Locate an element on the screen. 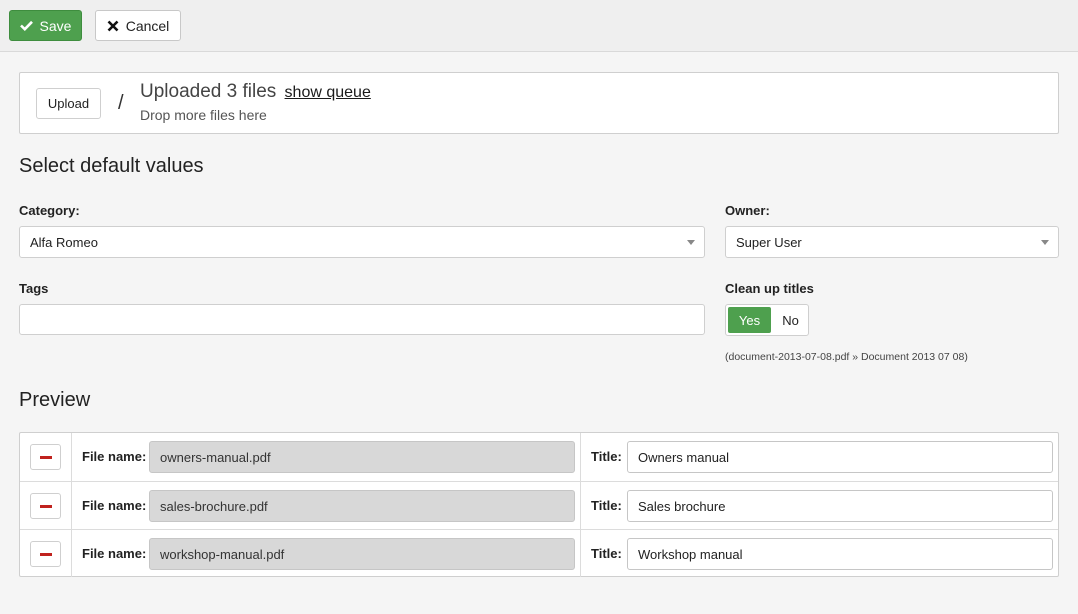  cleanup-no-button: No is located at coordinates (790, 320).